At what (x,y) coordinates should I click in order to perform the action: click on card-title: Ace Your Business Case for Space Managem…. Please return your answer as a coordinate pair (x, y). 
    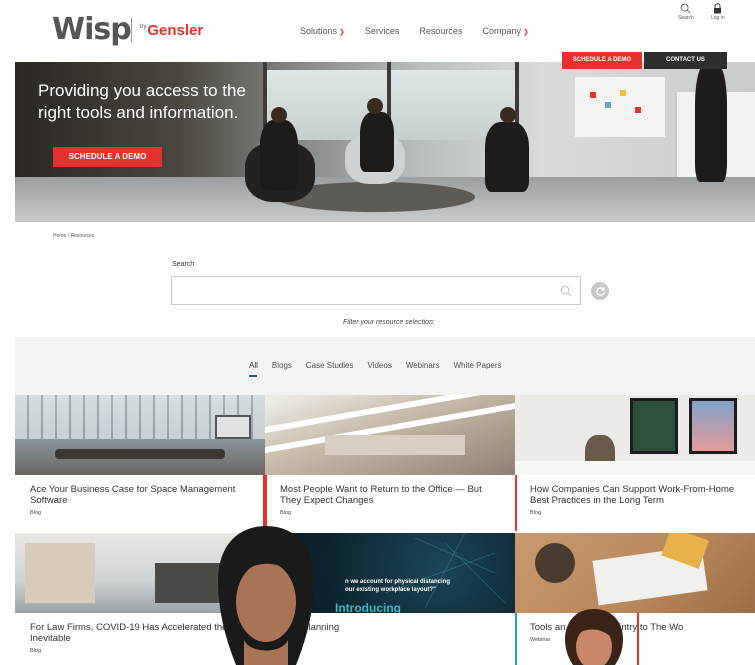
    Looking at the image, I should click on (140, 495).